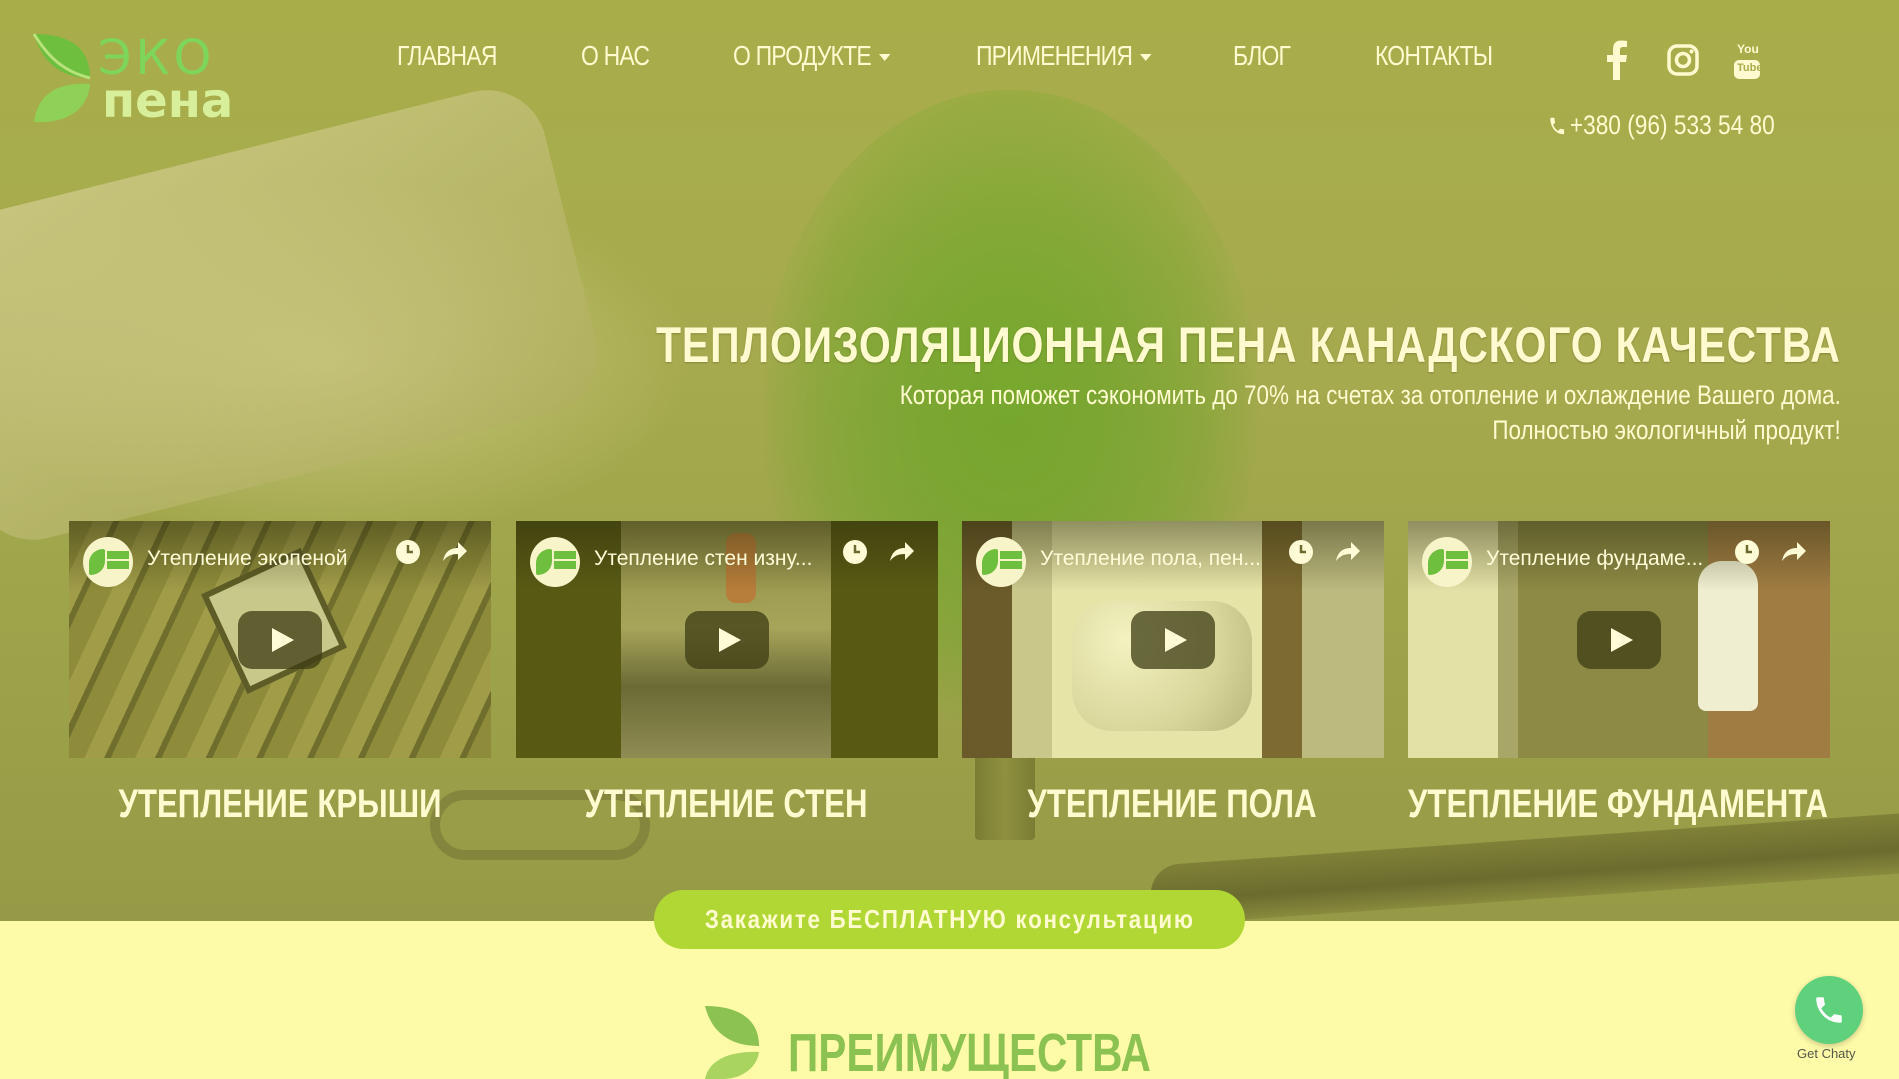 The width and height of the screenshot is (1899, 1079). Describe the element at coordinates (1672, 125) in the screenshot. I see `phone-number: +380 (96) 533 54 80` at that location.